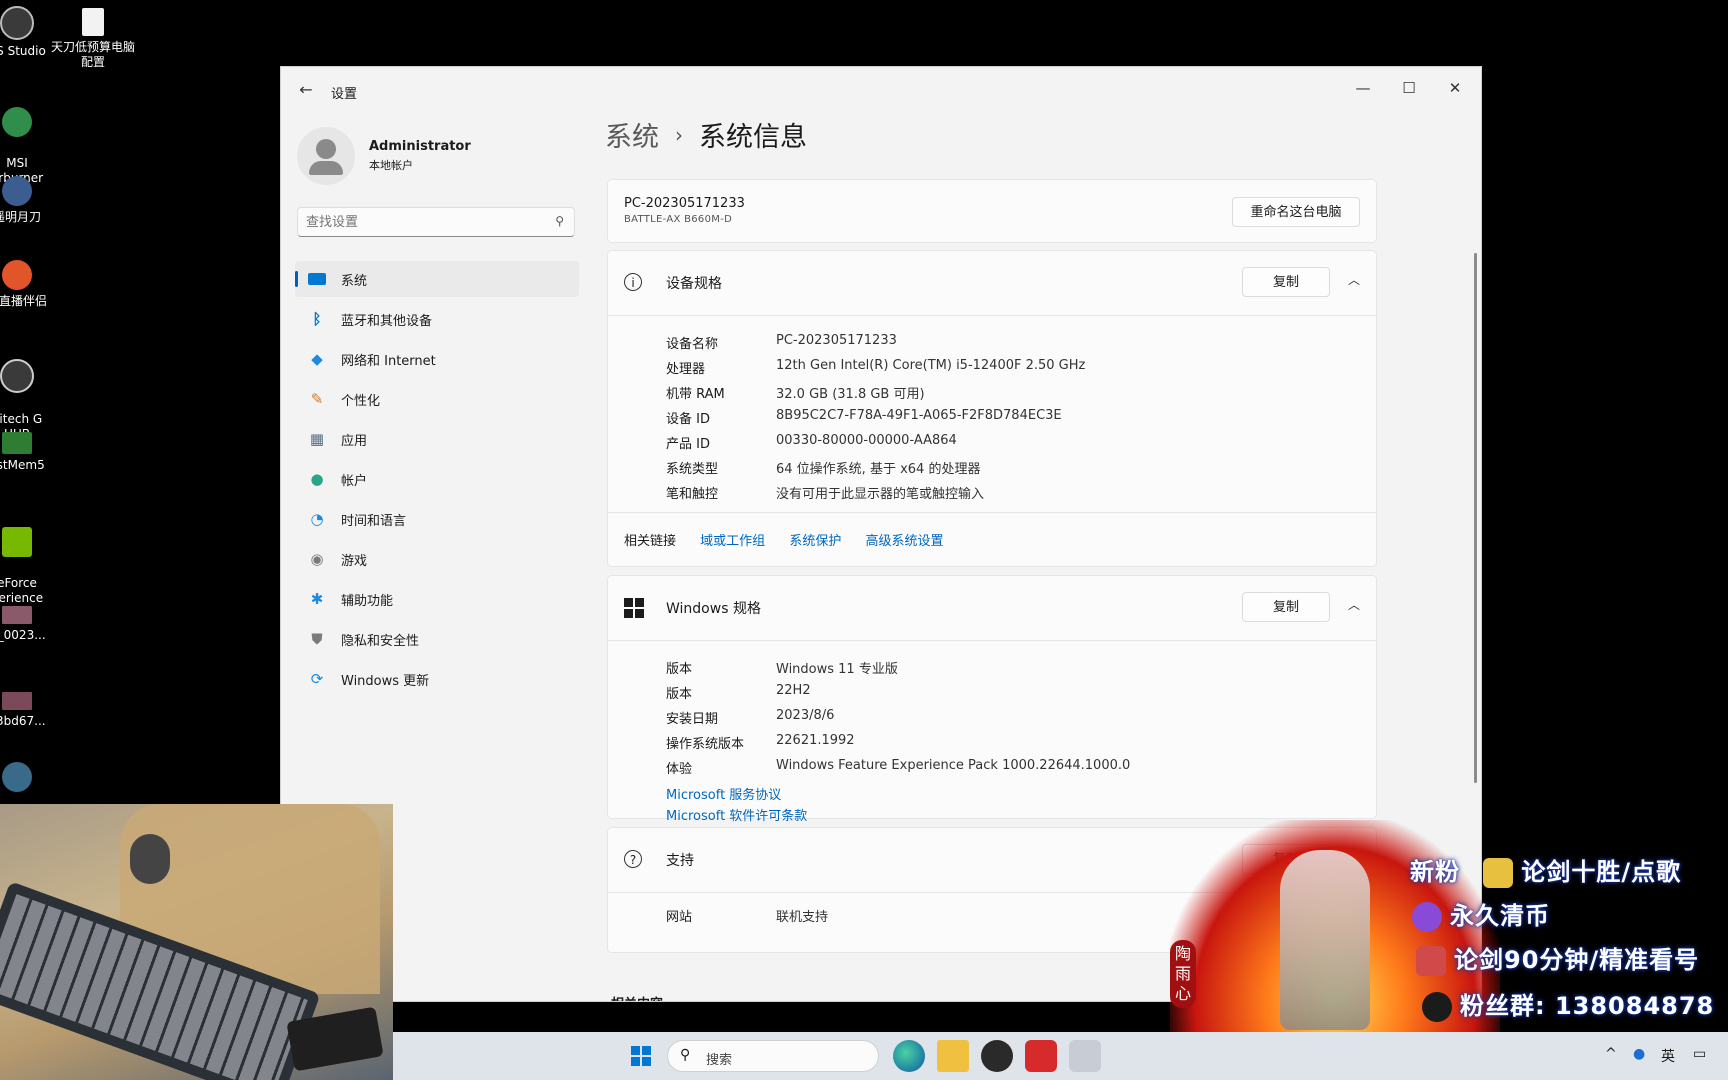 This screenshot has height=1080, width=1728. Describe the element at coordinates (437, 599) in the screenshot. I see `sidebar-item-accessibility: ✱ 辅助功能` at that location.